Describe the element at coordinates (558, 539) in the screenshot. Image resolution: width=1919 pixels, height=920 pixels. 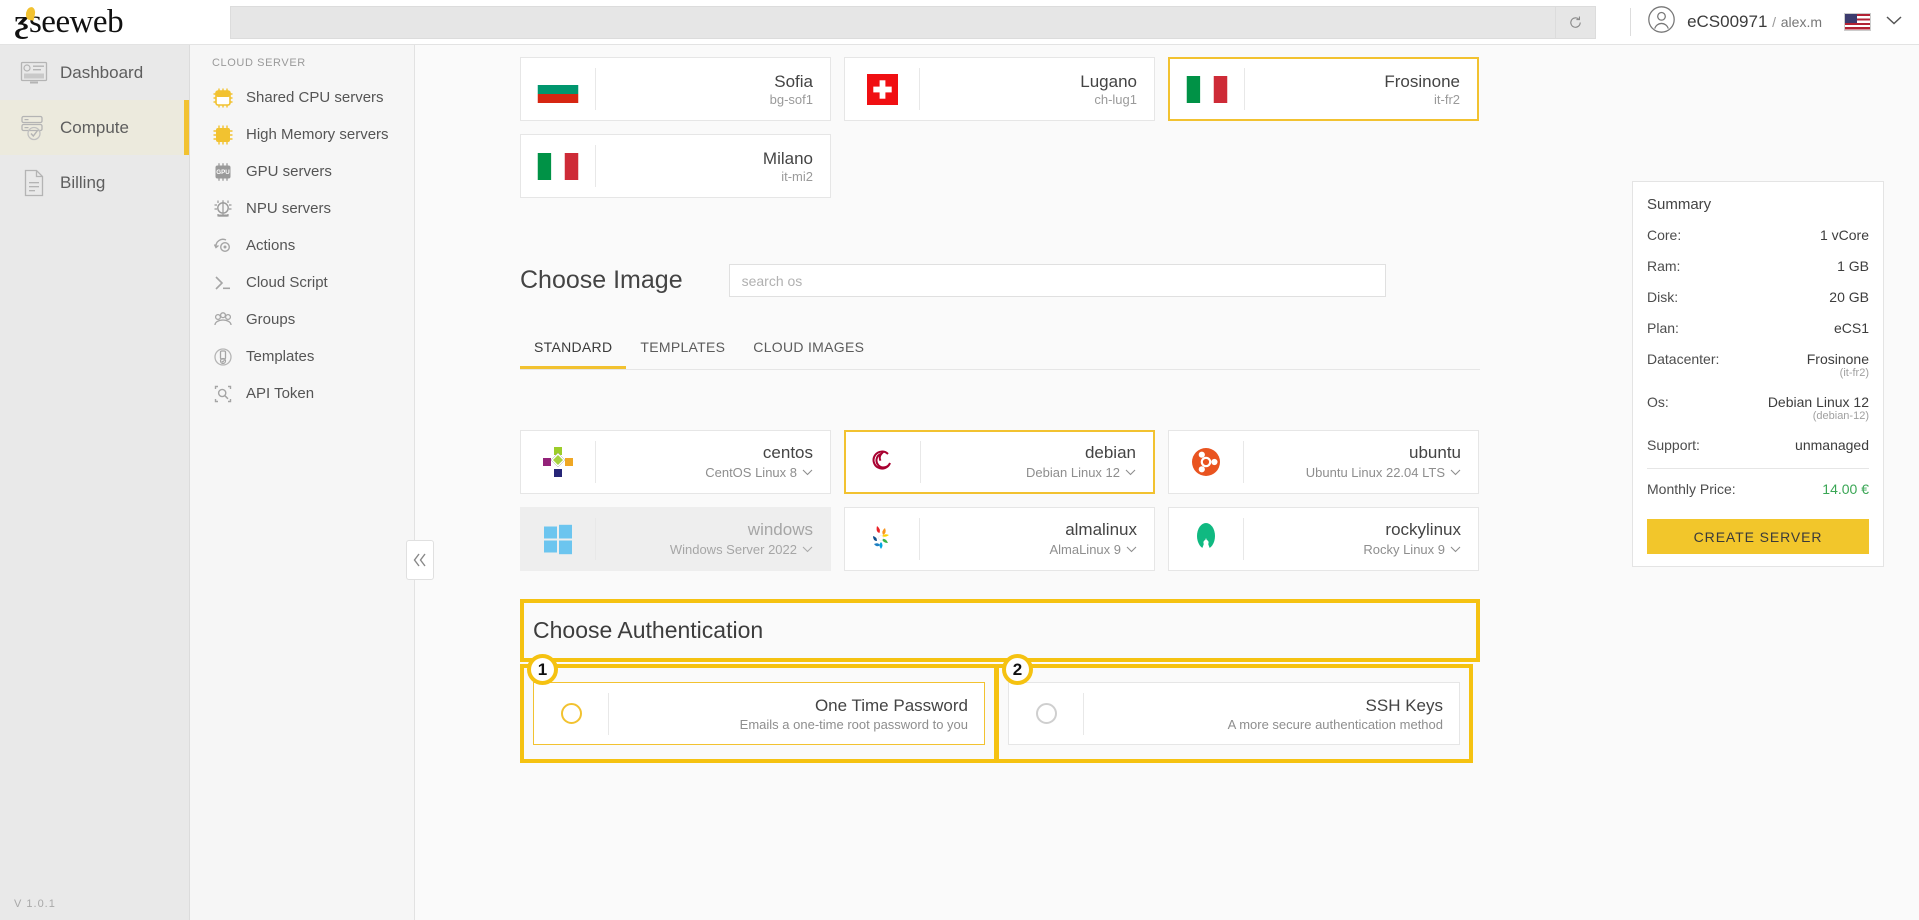
I see `windows-logo-icon` at that location.